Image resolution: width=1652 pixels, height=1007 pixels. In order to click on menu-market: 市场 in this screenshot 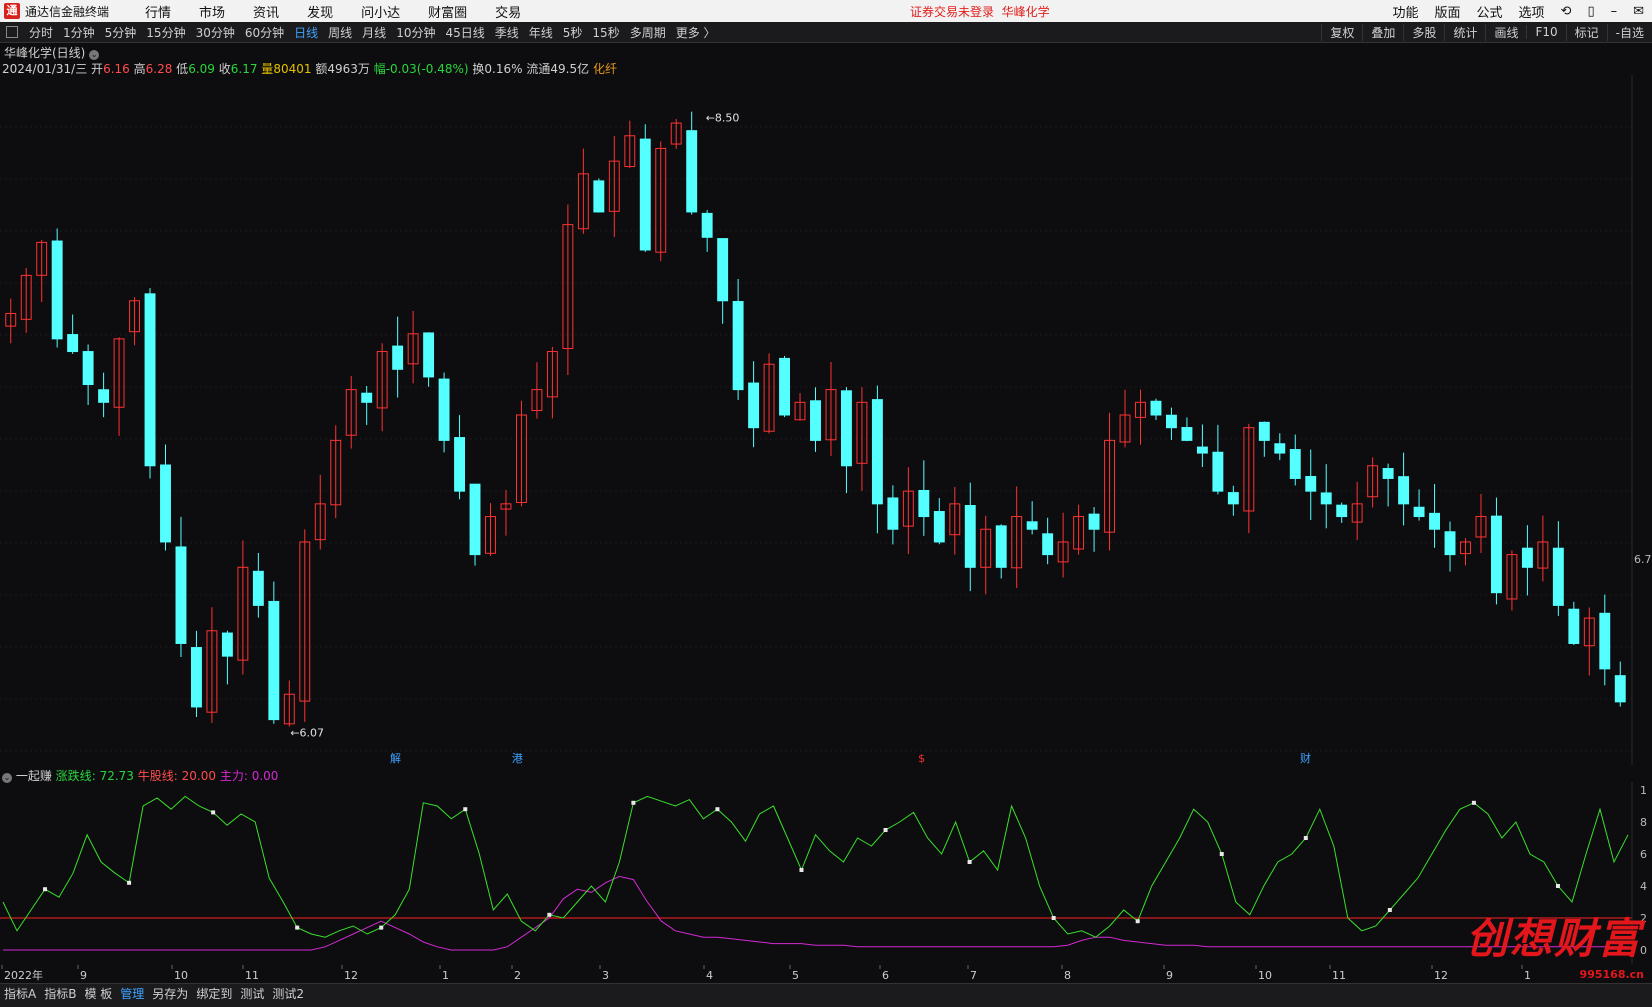, I will do `click(212, 11)`.